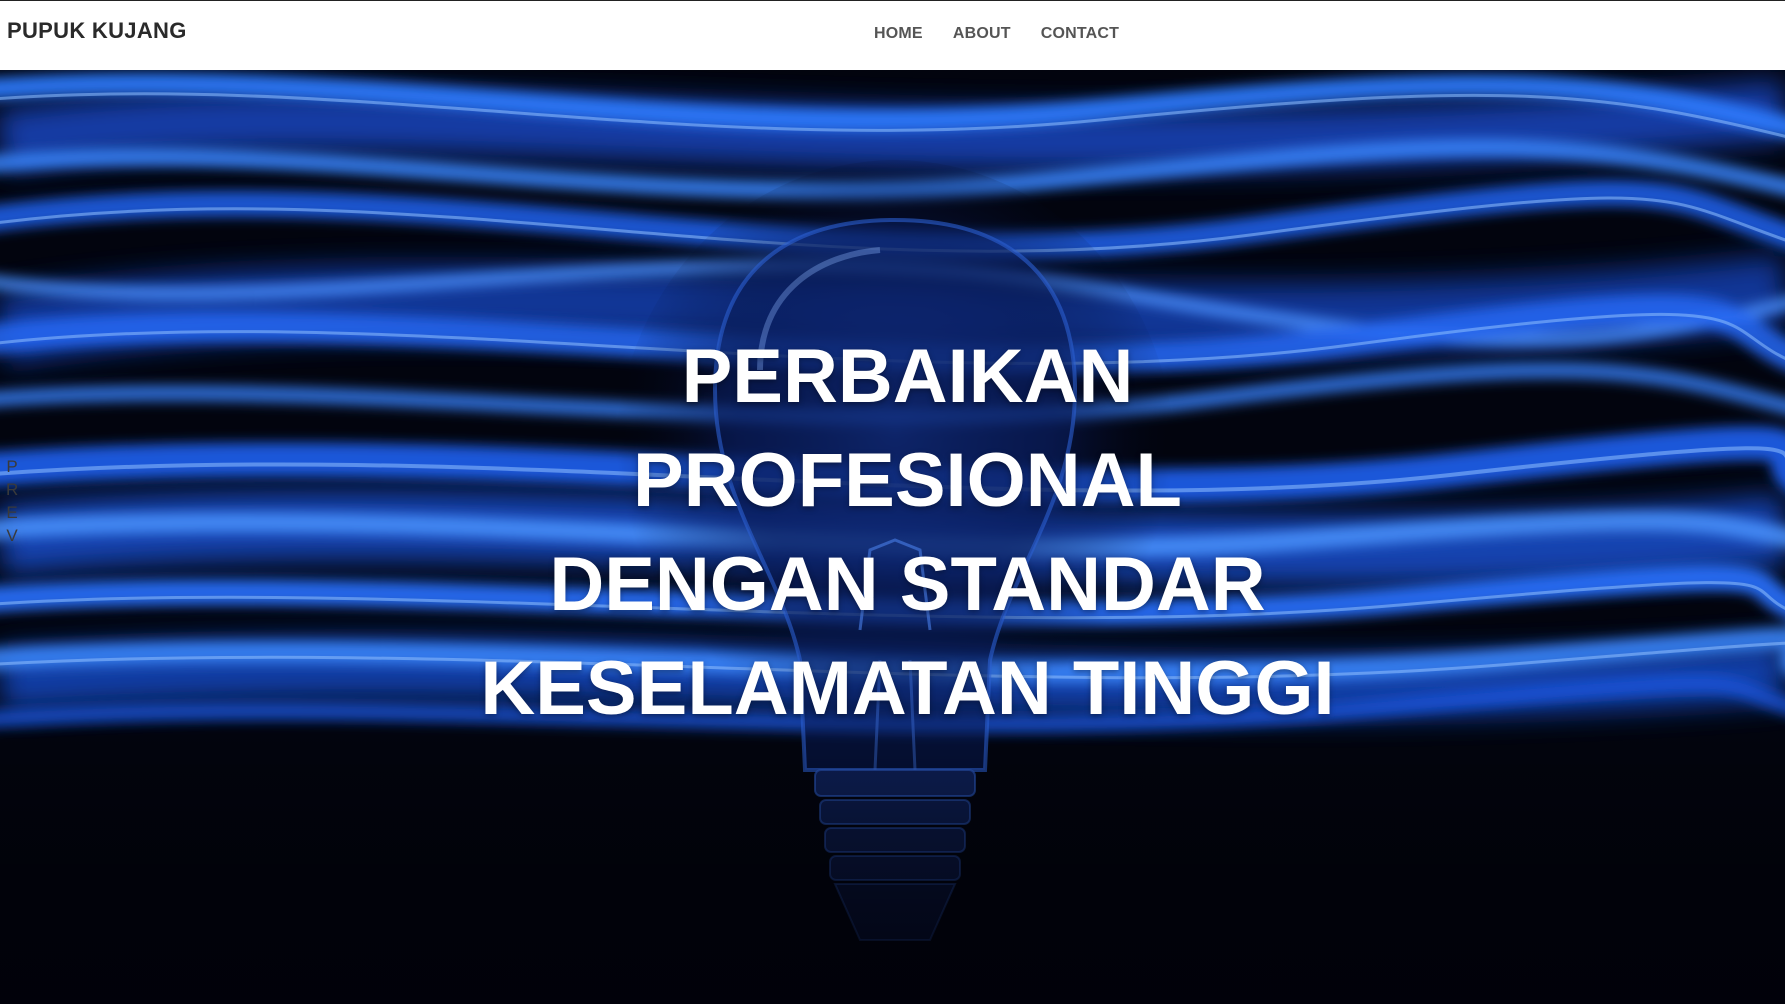 This screenshot has width=1785, height=1004. I want to click on hero-headline-line: PERBAIKAN, so click(907, 376).